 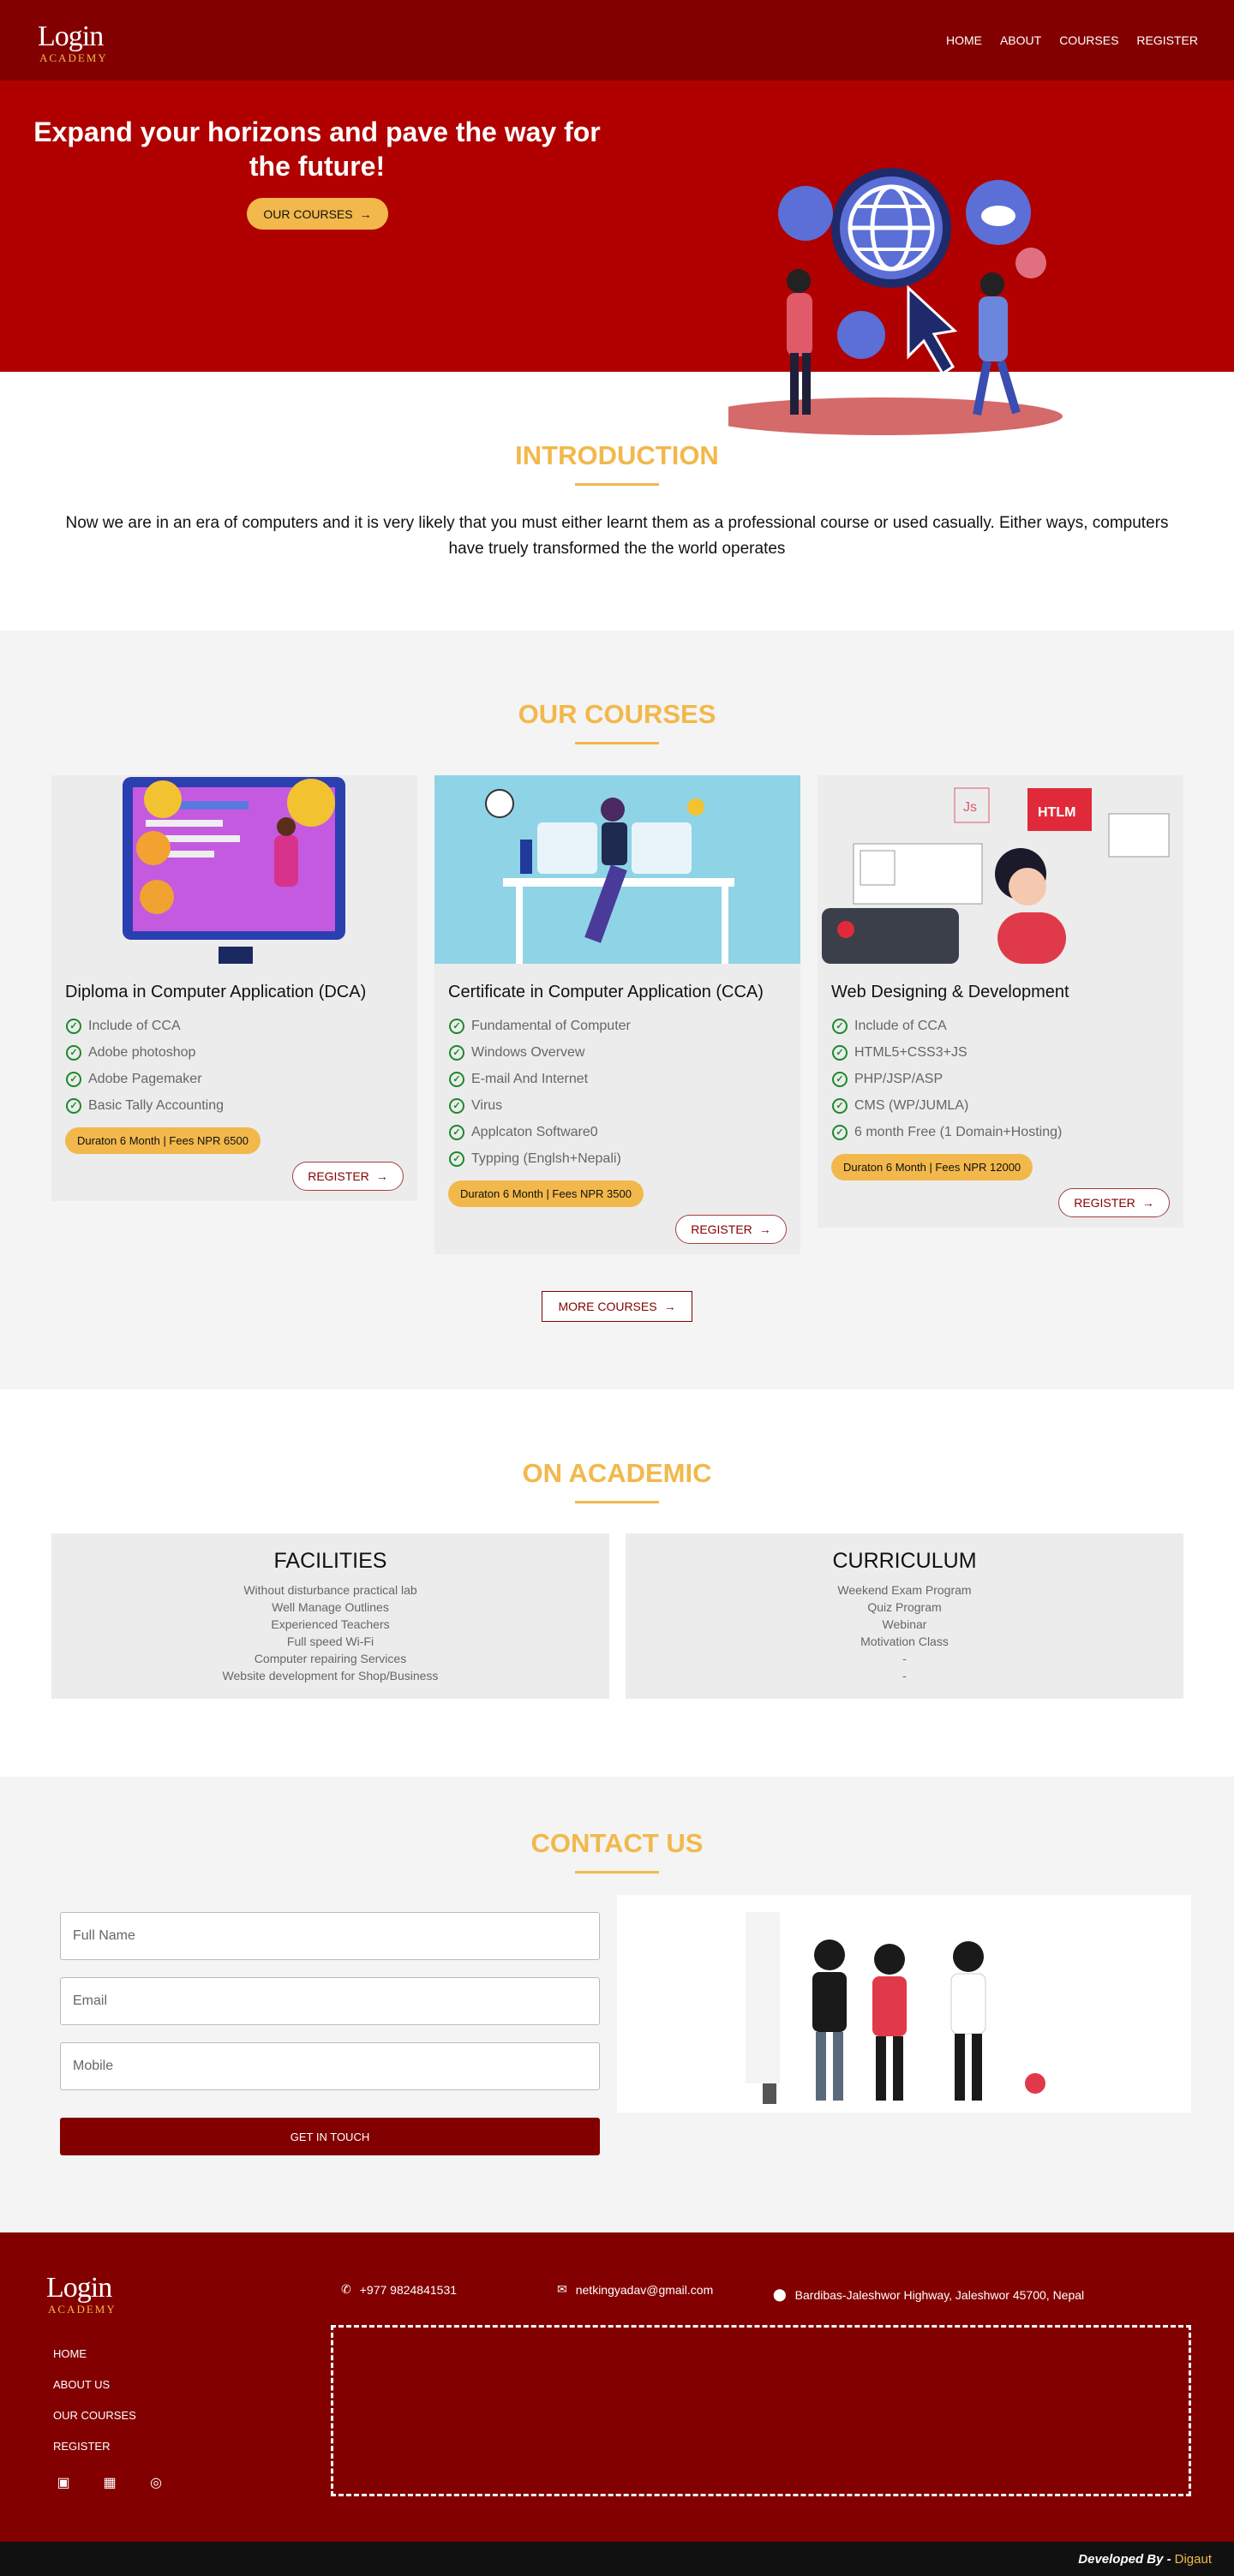 I want to click on footer-links: HOME ABOUT US OUR COURSES REGISTER, so click(x=94, y=2409).